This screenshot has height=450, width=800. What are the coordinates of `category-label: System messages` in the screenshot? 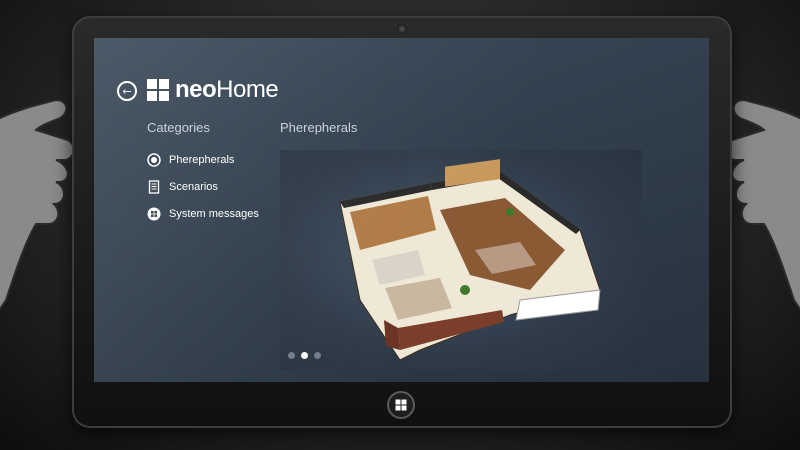 It's located at (214, 213).